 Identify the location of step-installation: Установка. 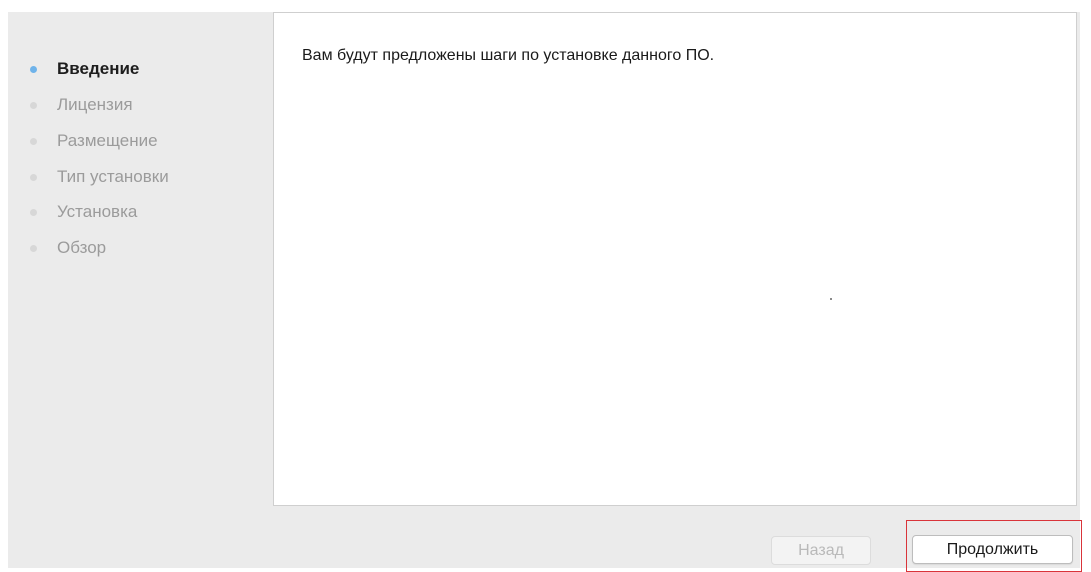
(83, 212).